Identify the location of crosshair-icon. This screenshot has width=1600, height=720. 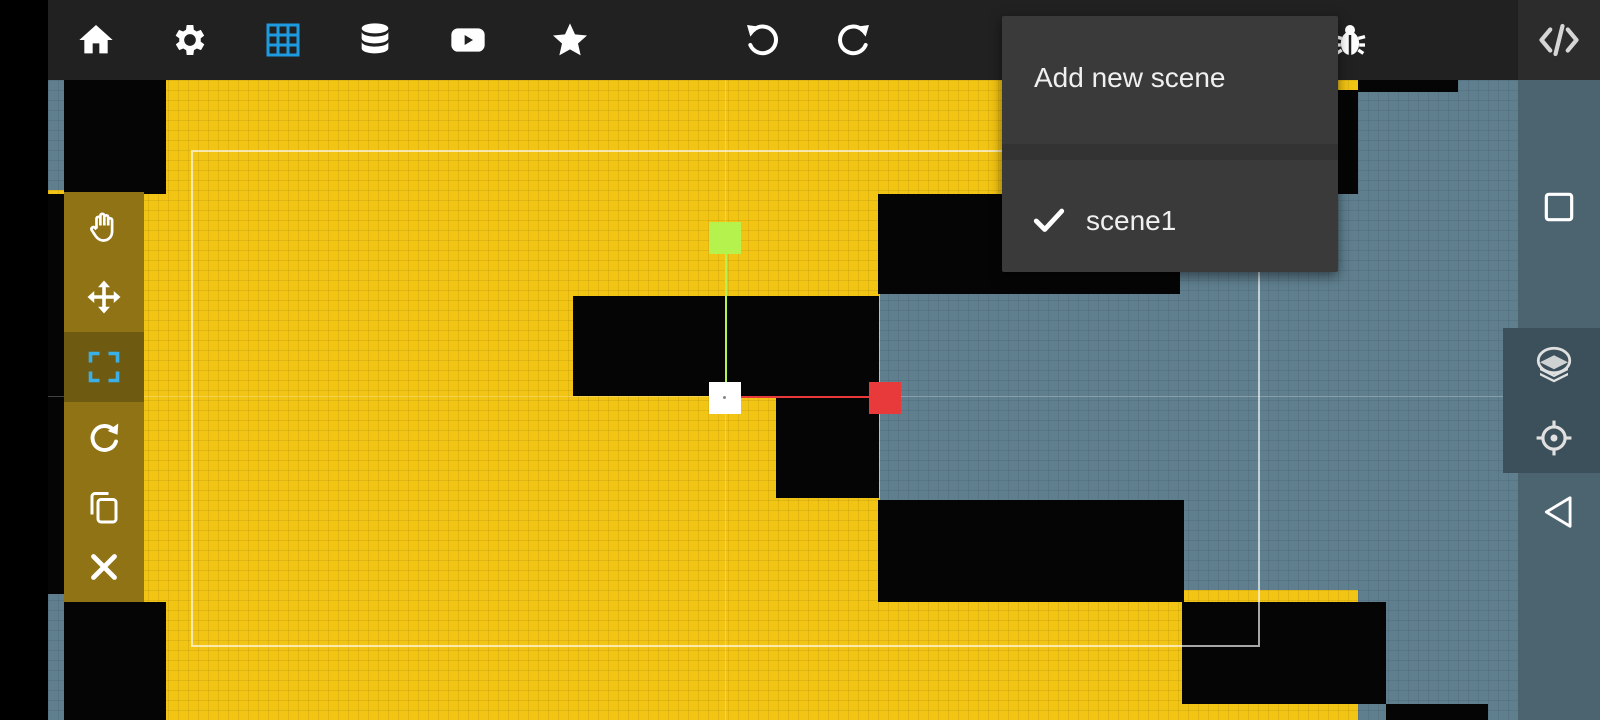
(1554, 438).